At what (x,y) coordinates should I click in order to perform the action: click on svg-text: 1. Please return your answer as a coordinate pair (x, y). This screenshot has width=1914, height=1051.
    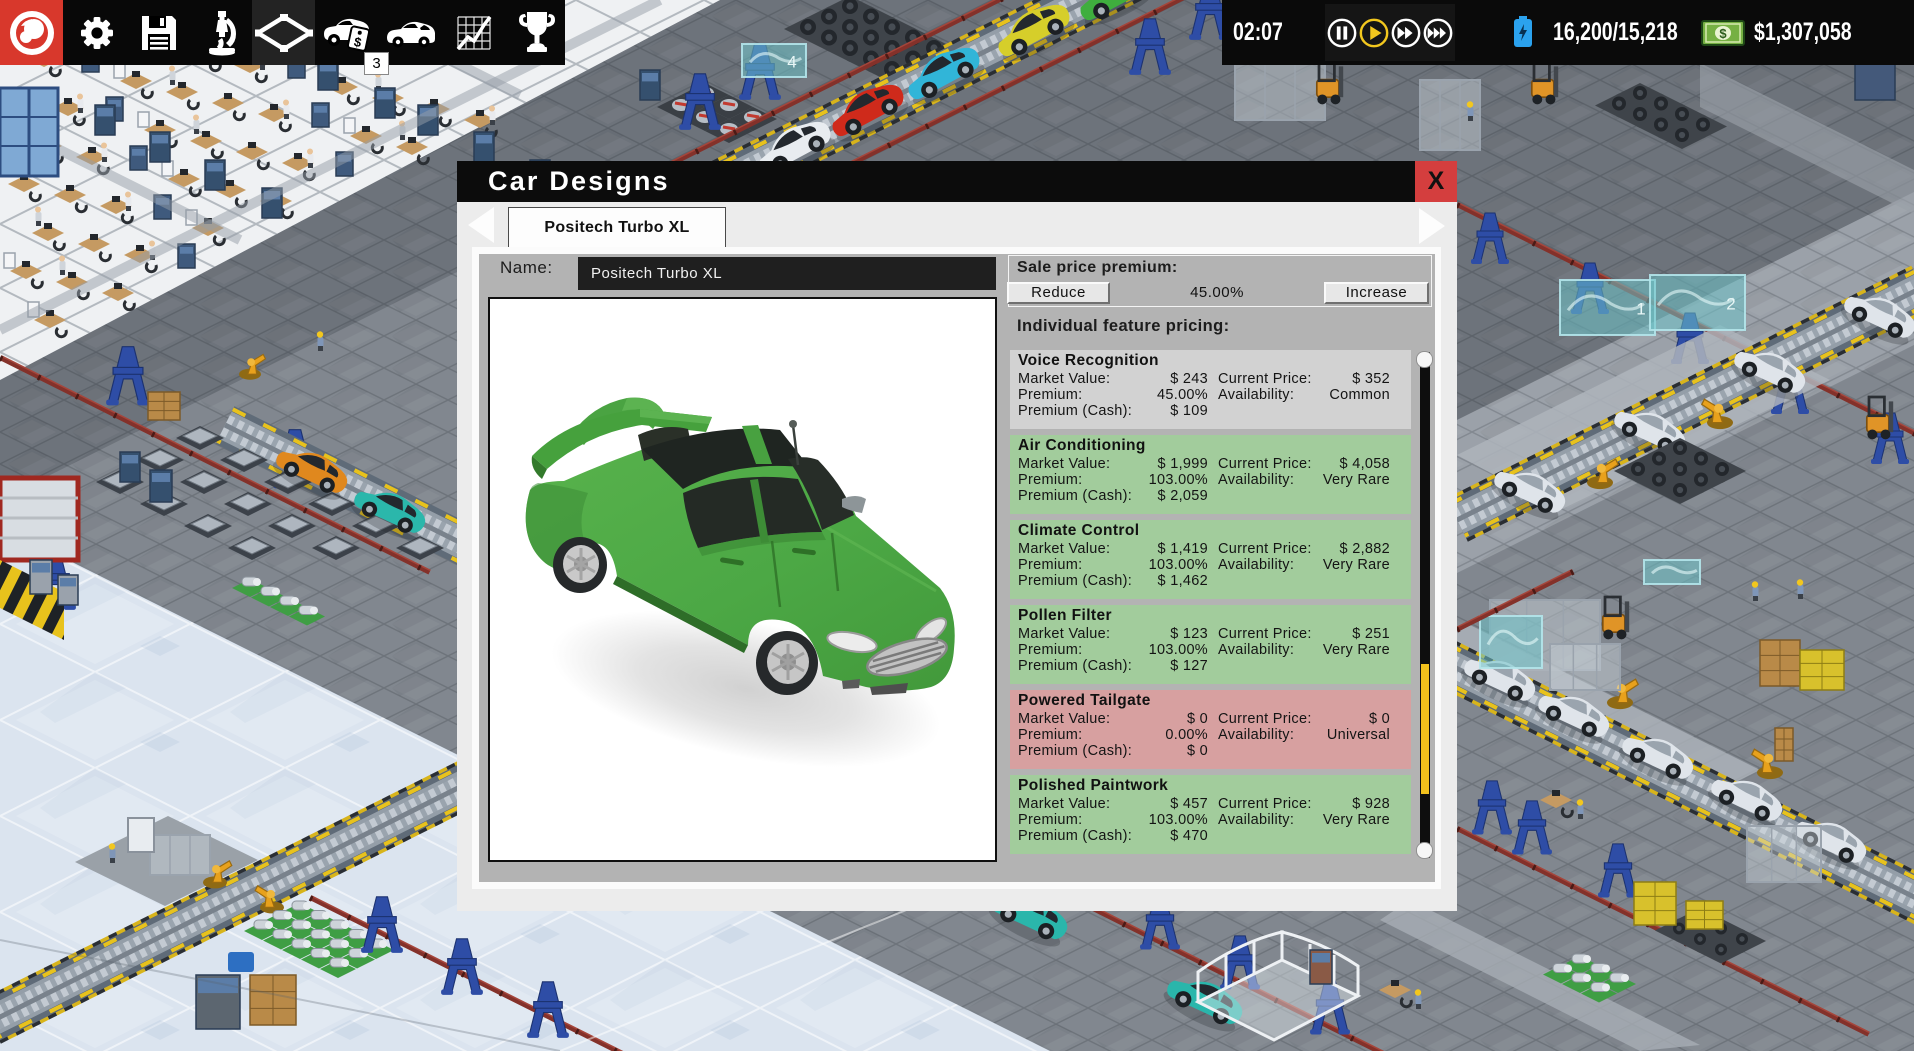
    Looking at the image, I should click on (1640, 309).